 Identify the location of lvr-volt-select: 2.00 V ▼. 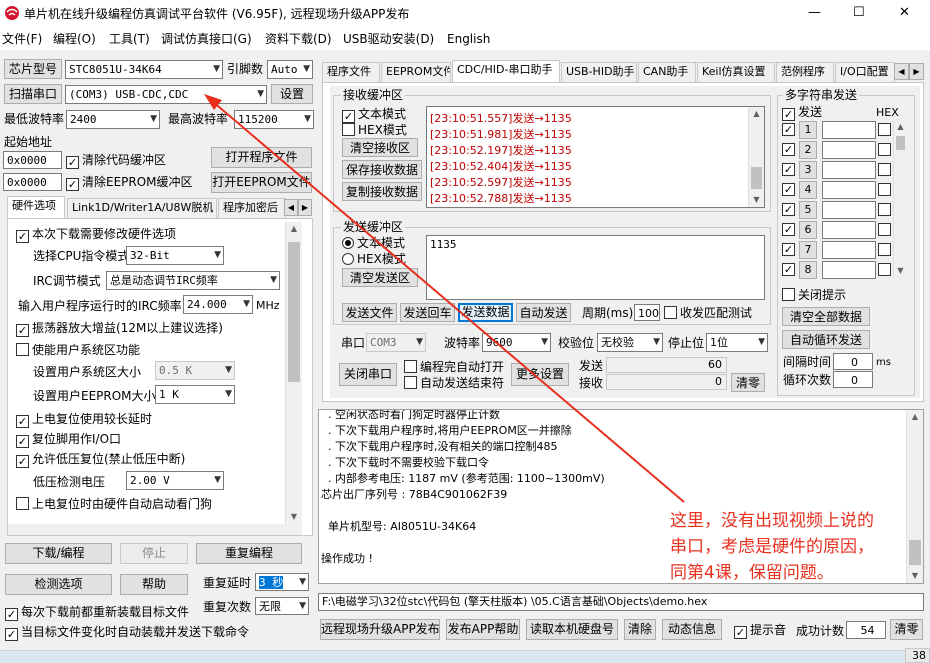
(175, 480).